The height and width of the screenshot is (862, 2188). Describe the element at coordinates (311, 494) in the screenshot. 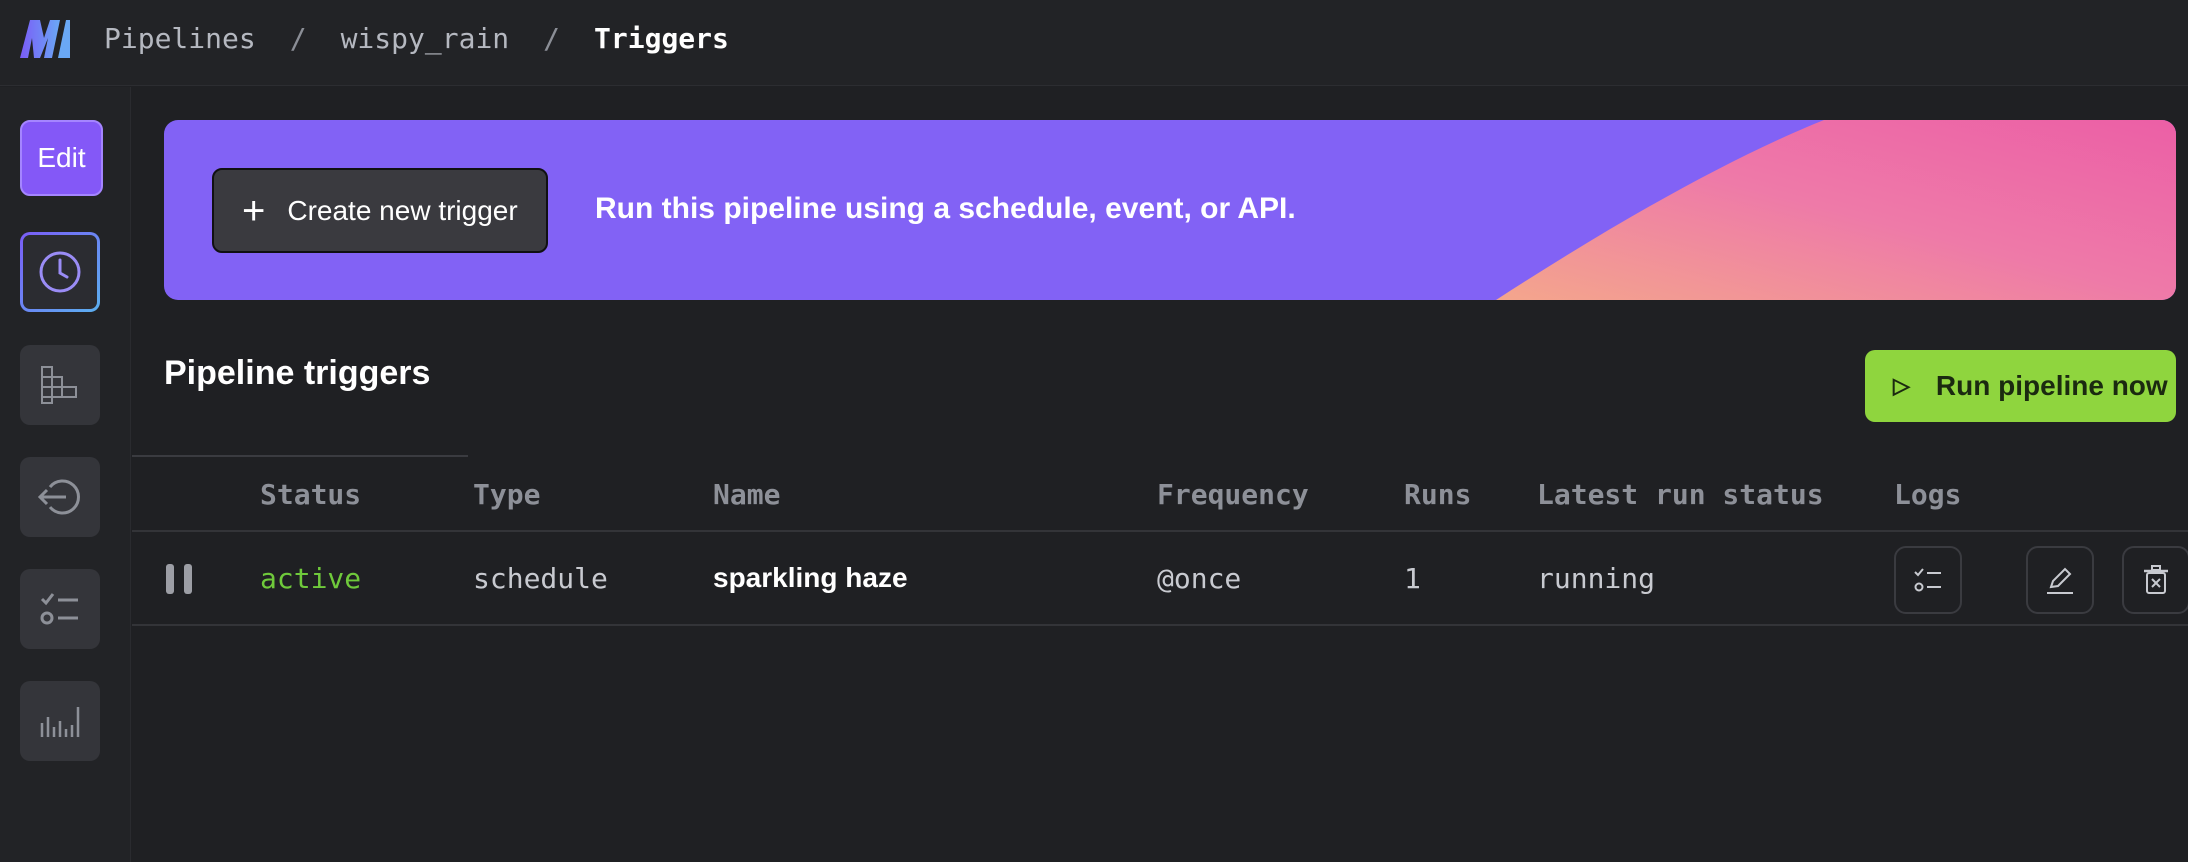

I see `column-header-status: Status` at that location.